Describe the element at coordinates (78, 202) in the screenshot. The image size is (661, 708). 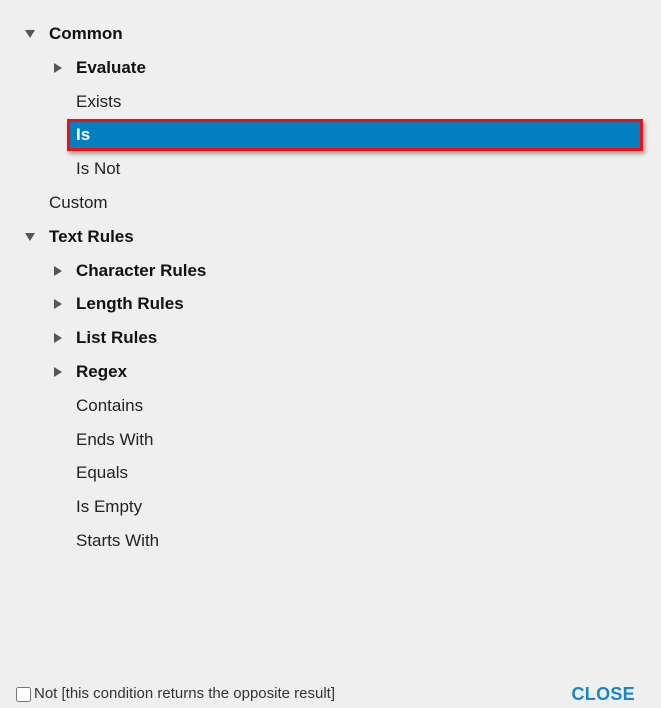
I see `tree-item-label: Custom` at that location.